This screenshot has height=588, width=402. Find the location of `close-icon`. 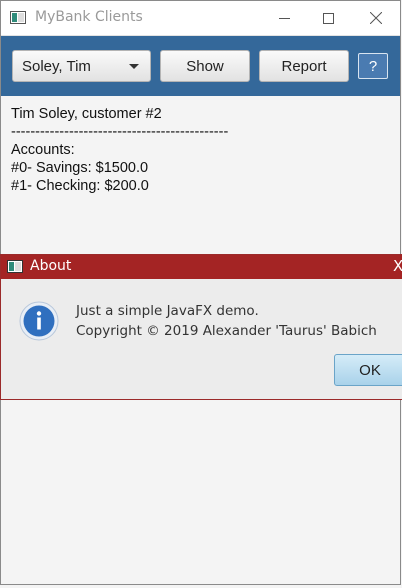

close-icon is located at coordinates (376, 18).